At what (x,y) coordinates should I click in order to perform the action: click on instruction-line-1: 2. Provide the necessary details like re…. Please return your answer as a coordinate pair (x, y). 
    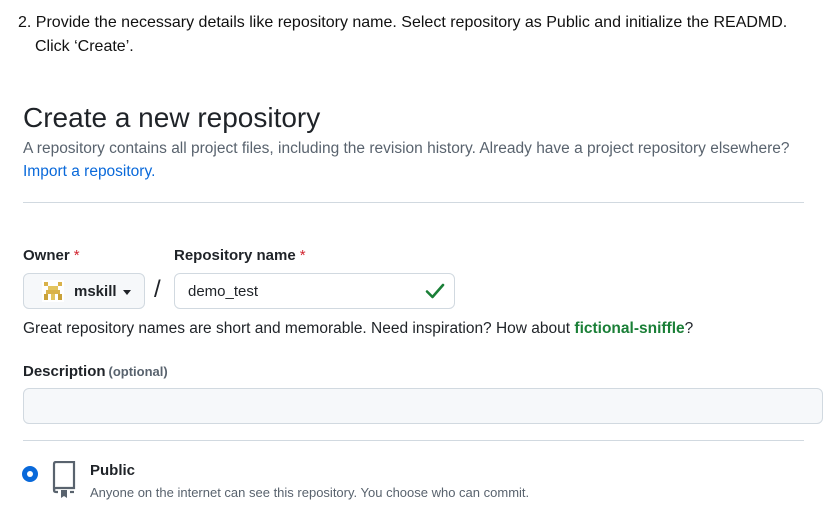
    Looking at the image, I should click on (403, 22).